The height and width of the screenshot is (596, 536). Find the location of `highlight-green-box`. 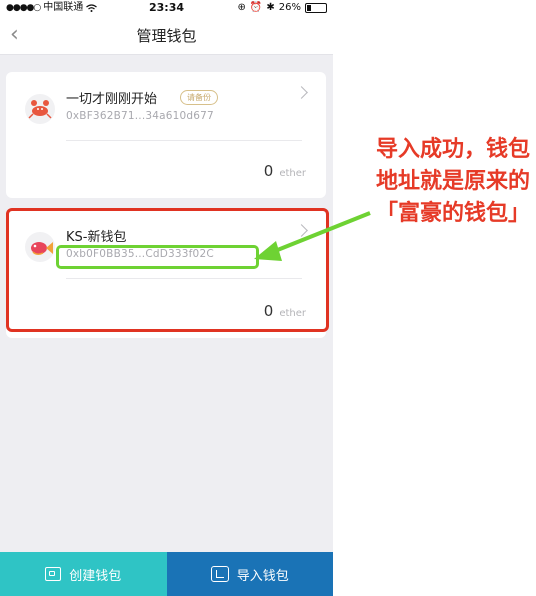

highlight-green-box is located at coordinates (157, 257).